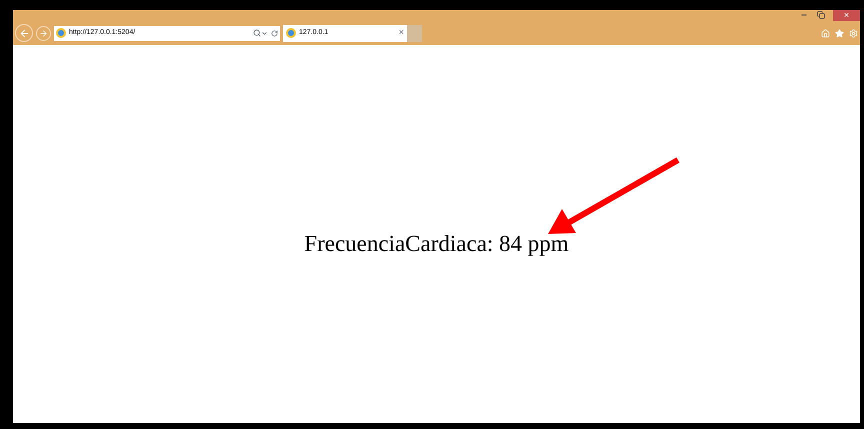  Describe the element at coordinates (264, 33) in the screenshot. I see `dropdown-icon` at that location.